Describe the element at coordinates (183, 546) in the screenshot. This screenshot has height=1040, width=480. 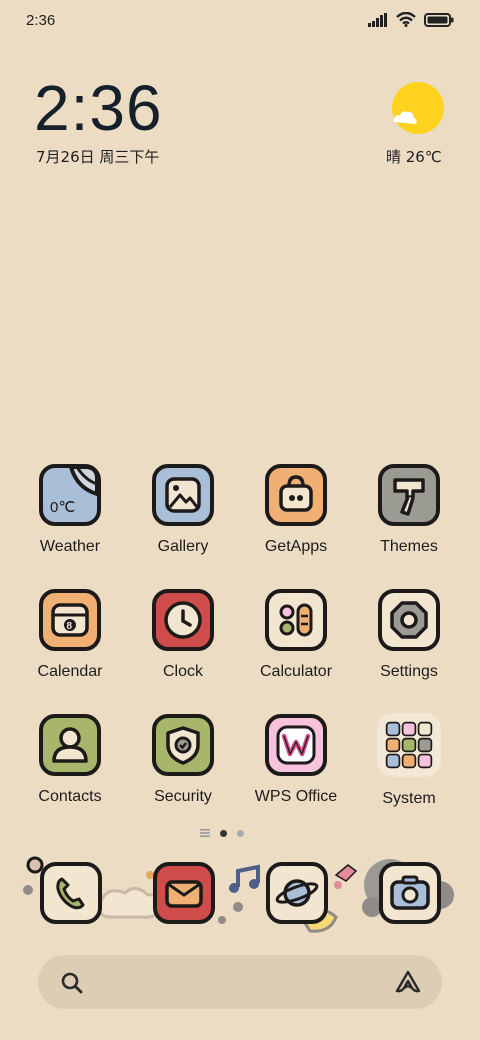
I see `app-label: Gallery` at that location.